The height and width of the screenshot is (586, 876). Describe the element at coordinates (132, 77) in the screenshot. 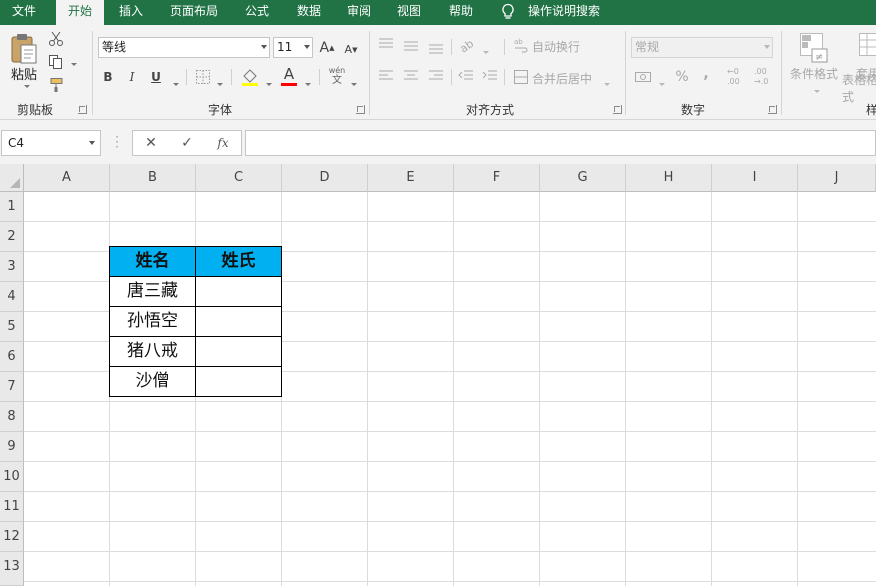

I see `italic-button: I` at that location.